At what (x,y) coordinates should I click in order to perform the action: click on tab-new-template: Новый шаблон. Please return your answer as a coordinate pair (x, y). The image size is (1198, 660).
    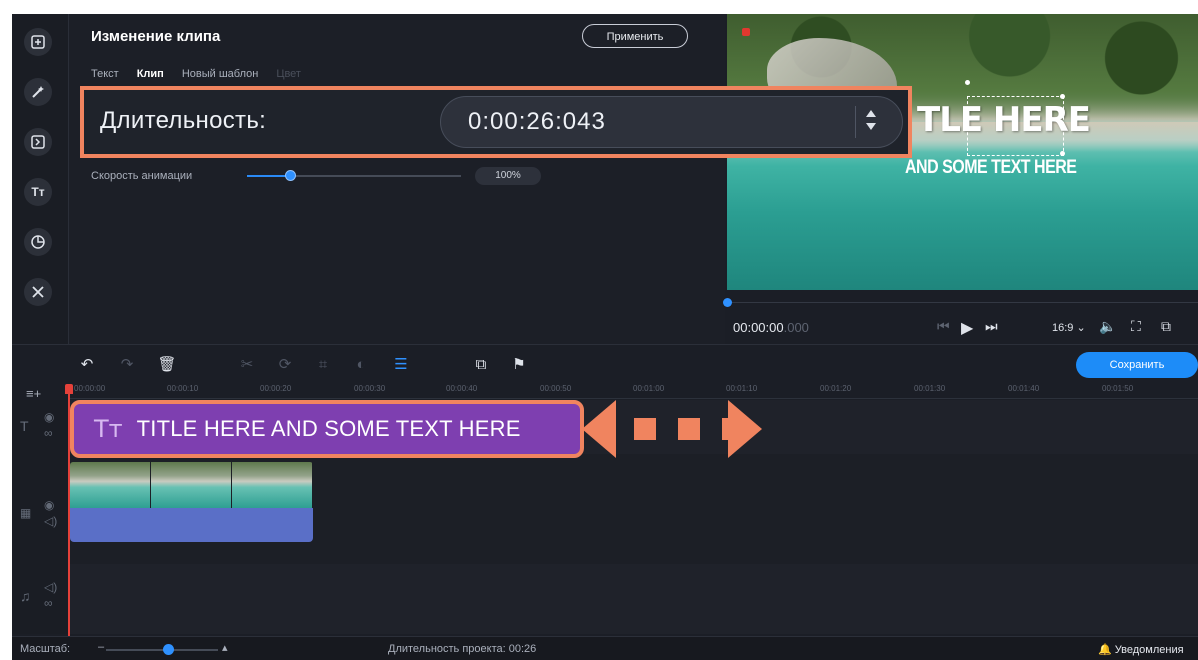
    Looking at the image, I should click on (220, 74).